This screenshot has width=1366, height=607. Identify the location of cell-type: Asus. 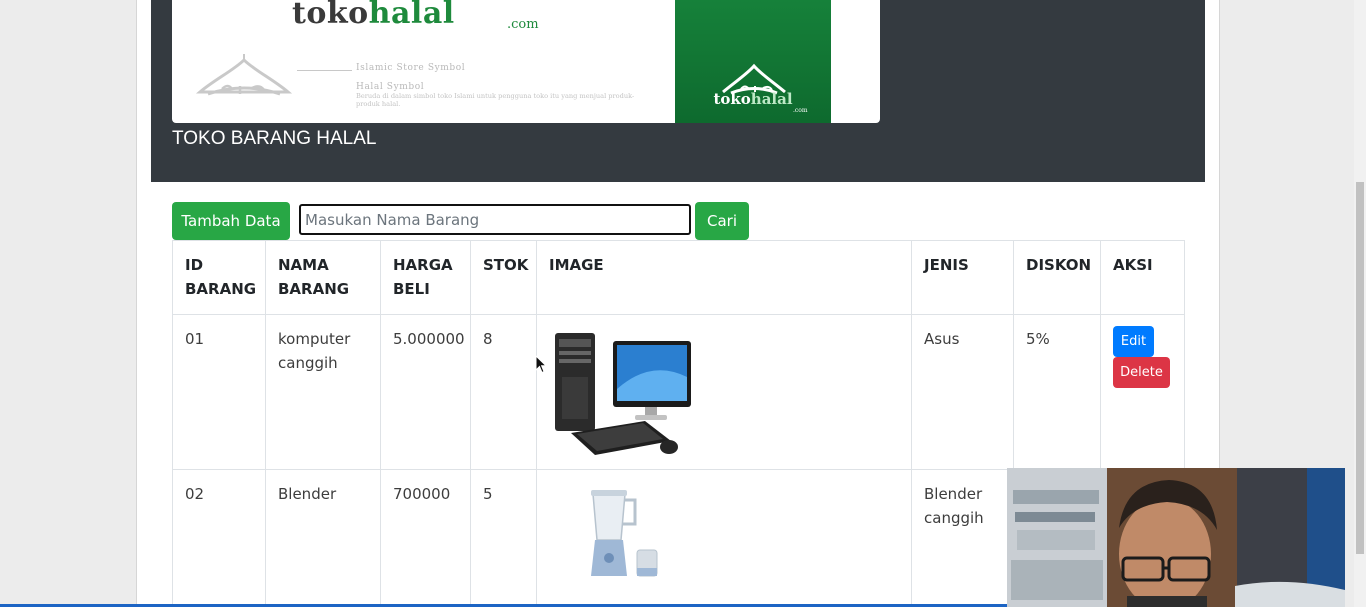
(962, 392).